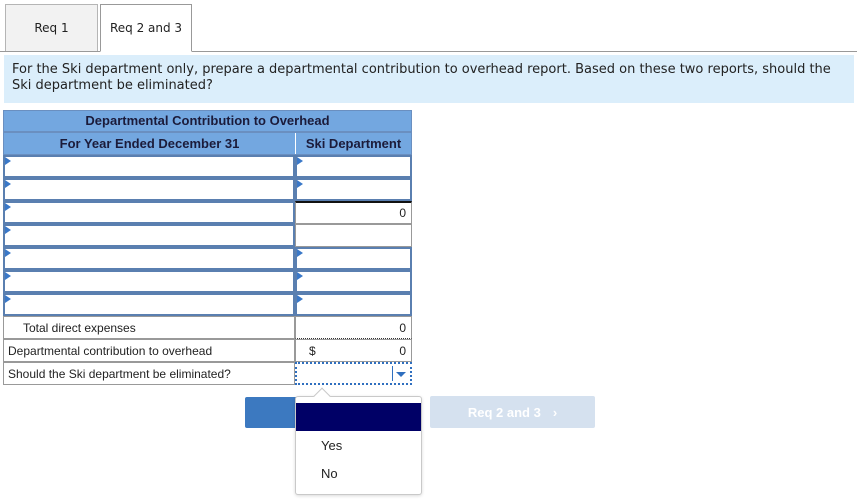 Image resolution: width=857 pixels, height=500 pixels. I want to click on tab-req-2-and-3: Req 2 and 3, so click(146, 28).